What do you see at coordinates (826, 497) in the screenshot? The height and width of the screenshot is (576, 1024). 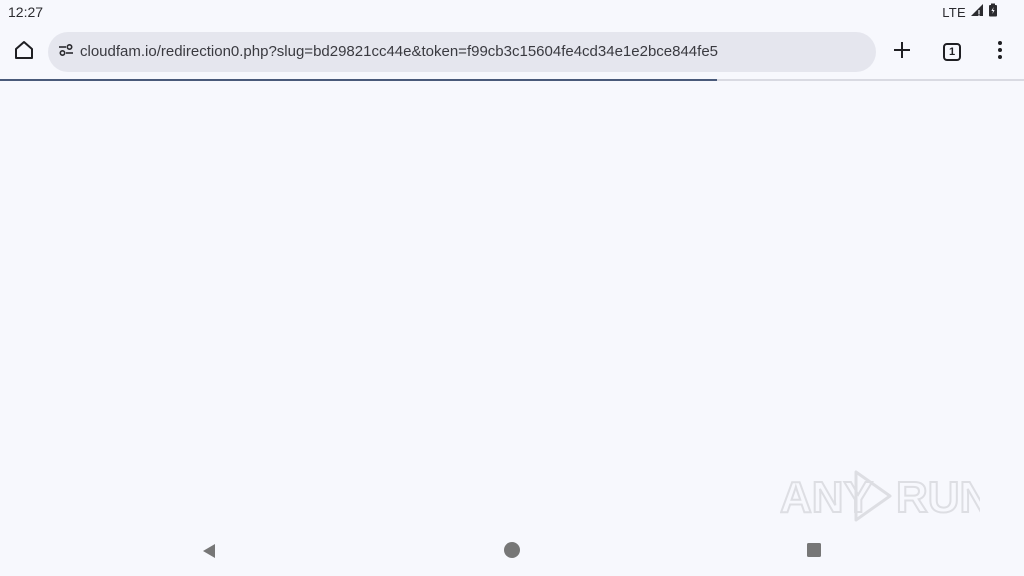 I see `watermark-left-text: ANY` at bounding box center [826, 497].